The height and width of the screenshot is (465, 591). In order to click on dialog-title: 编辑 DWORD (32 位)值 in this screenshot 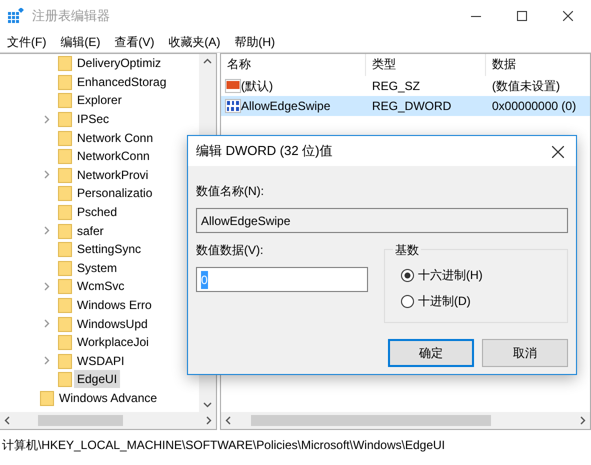, I will do `click(264, 151)`.